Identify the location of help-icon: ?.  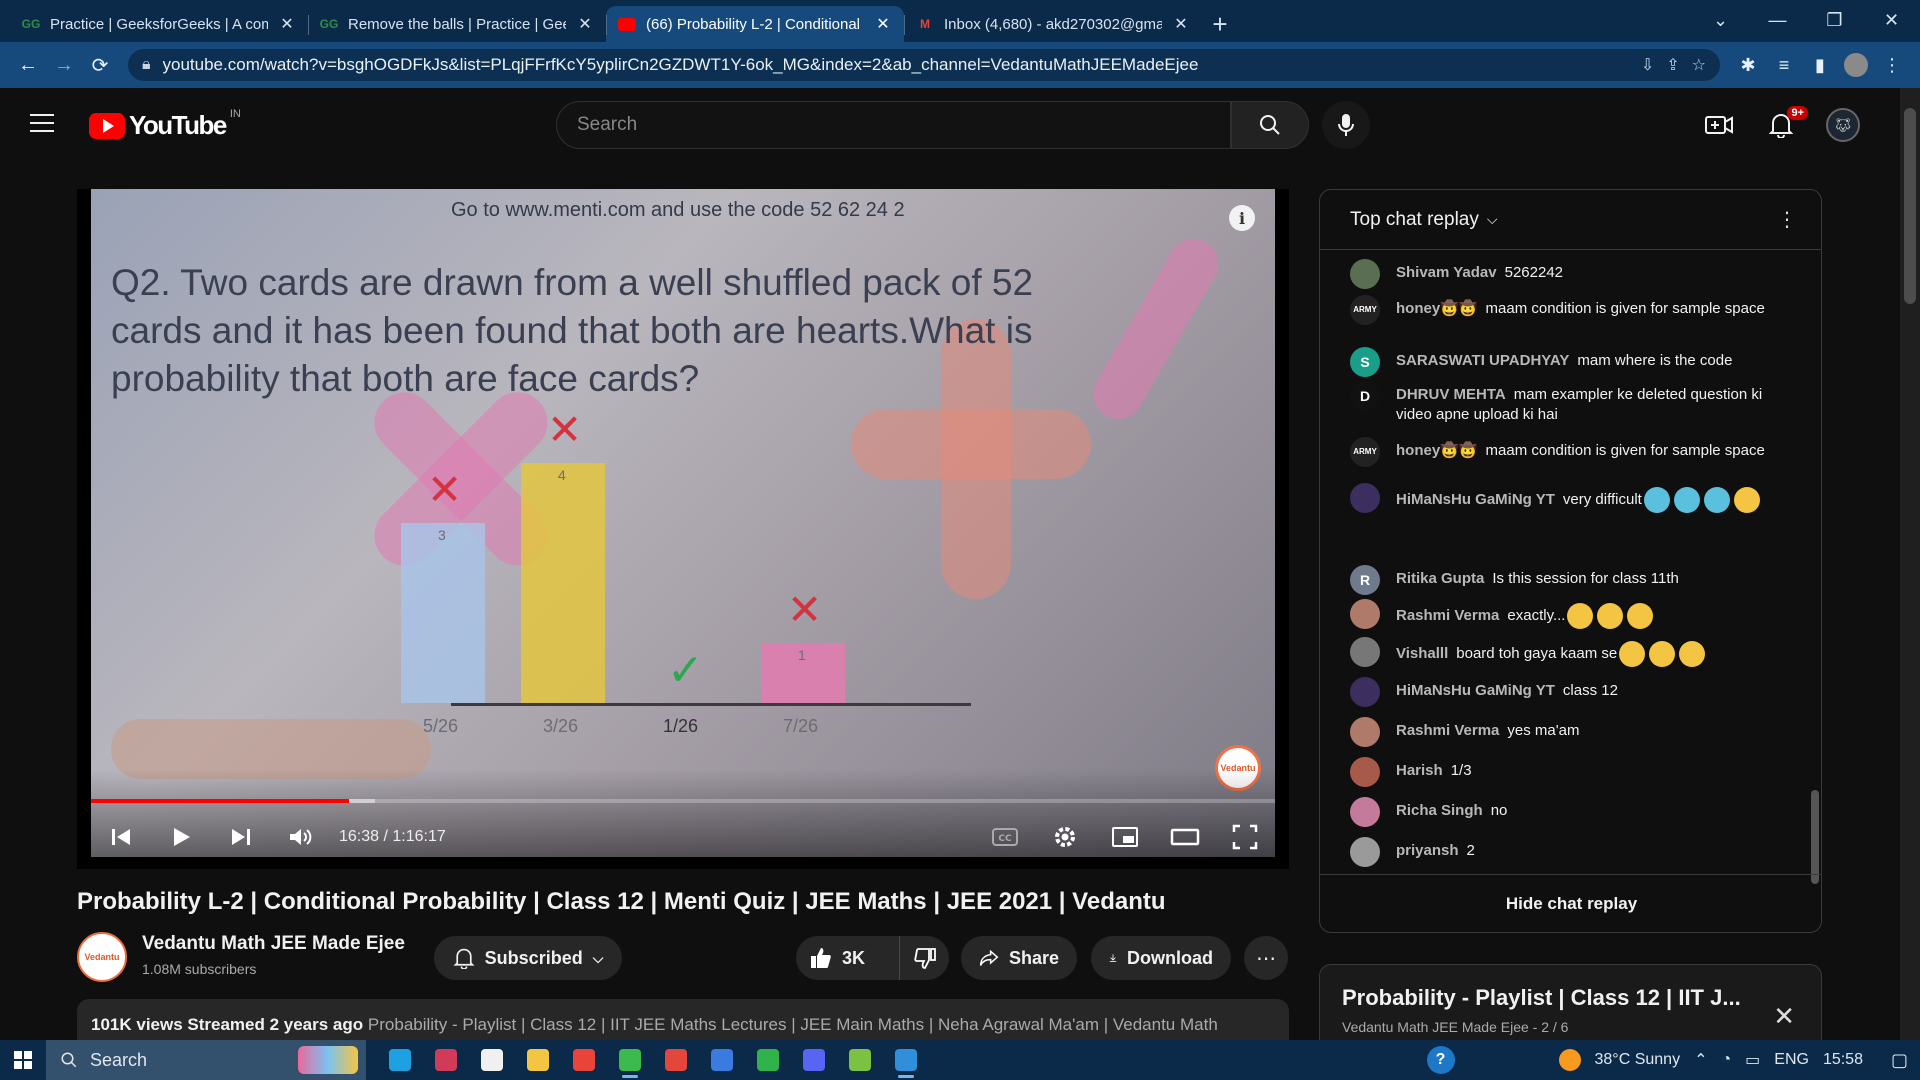
(1440, 1060).